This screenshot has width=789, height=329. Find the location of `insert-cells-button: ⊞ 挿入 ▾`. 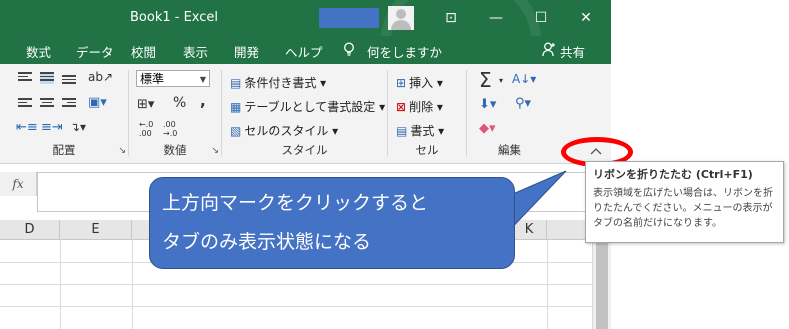

insert-cells-button: ⊞ 挿入 ▾ is located at coordinates (419, 82).